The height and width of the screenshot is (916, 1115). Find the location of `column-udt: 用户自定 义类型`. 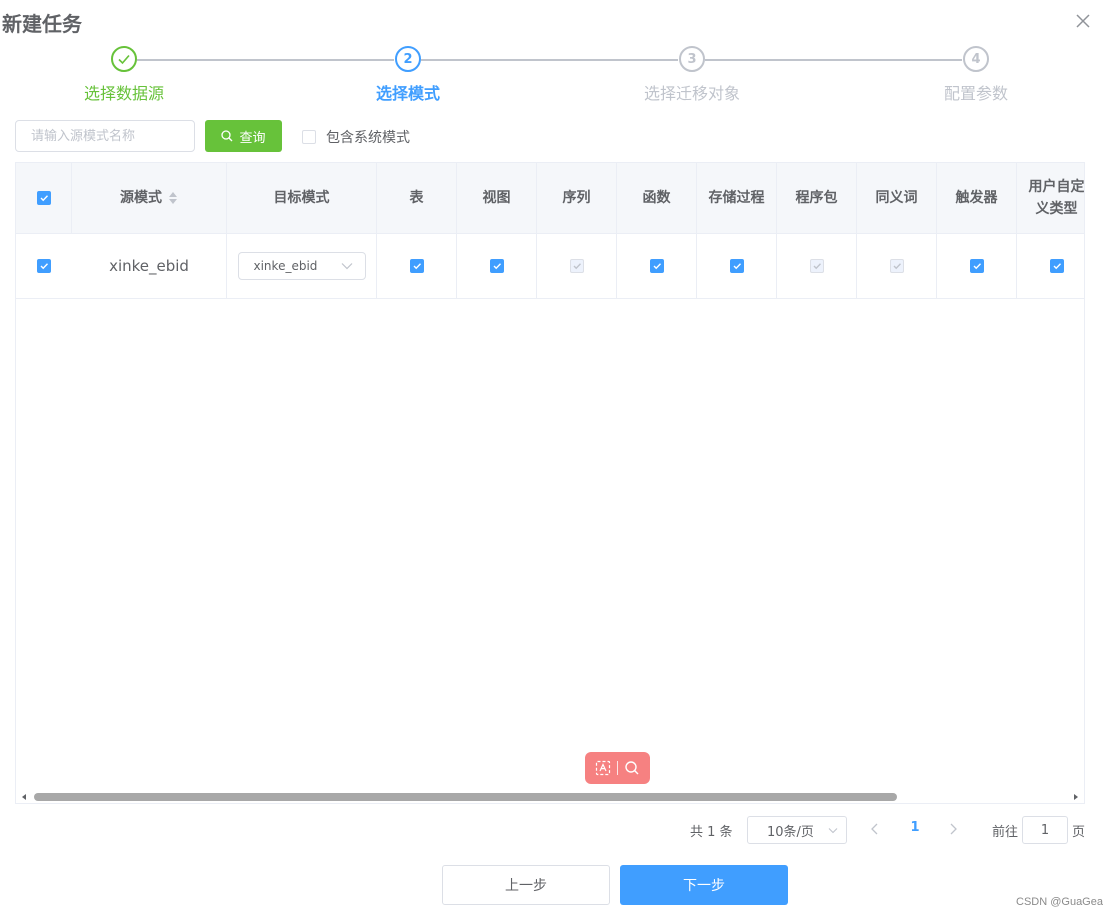

column-udt: 用户自定 义类型 is located at coordinates (1051, 198).